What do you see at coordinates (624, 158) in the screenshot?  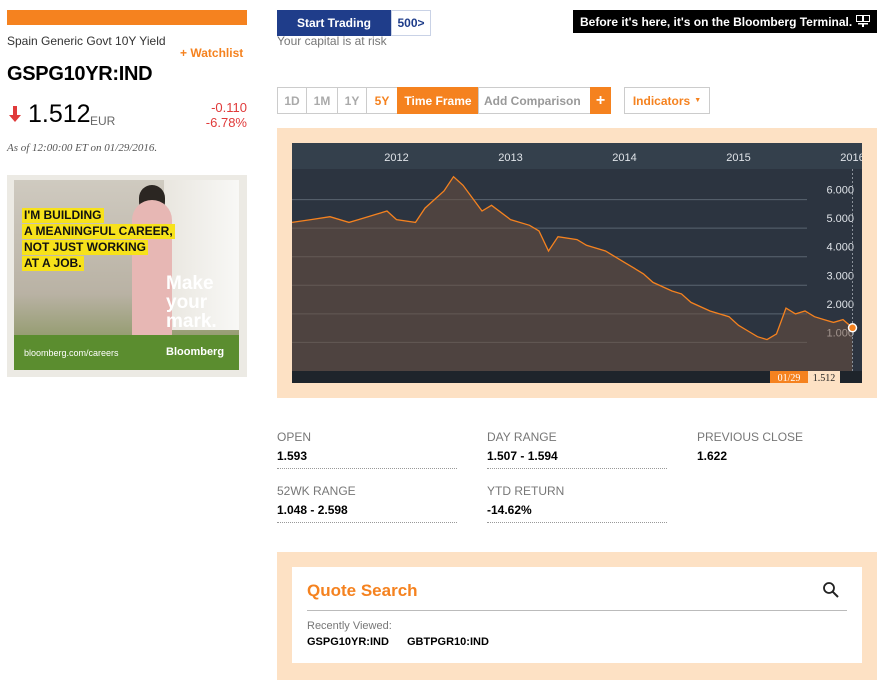 I see `x-tick-label: 2014` at bounding box center [624, 158].